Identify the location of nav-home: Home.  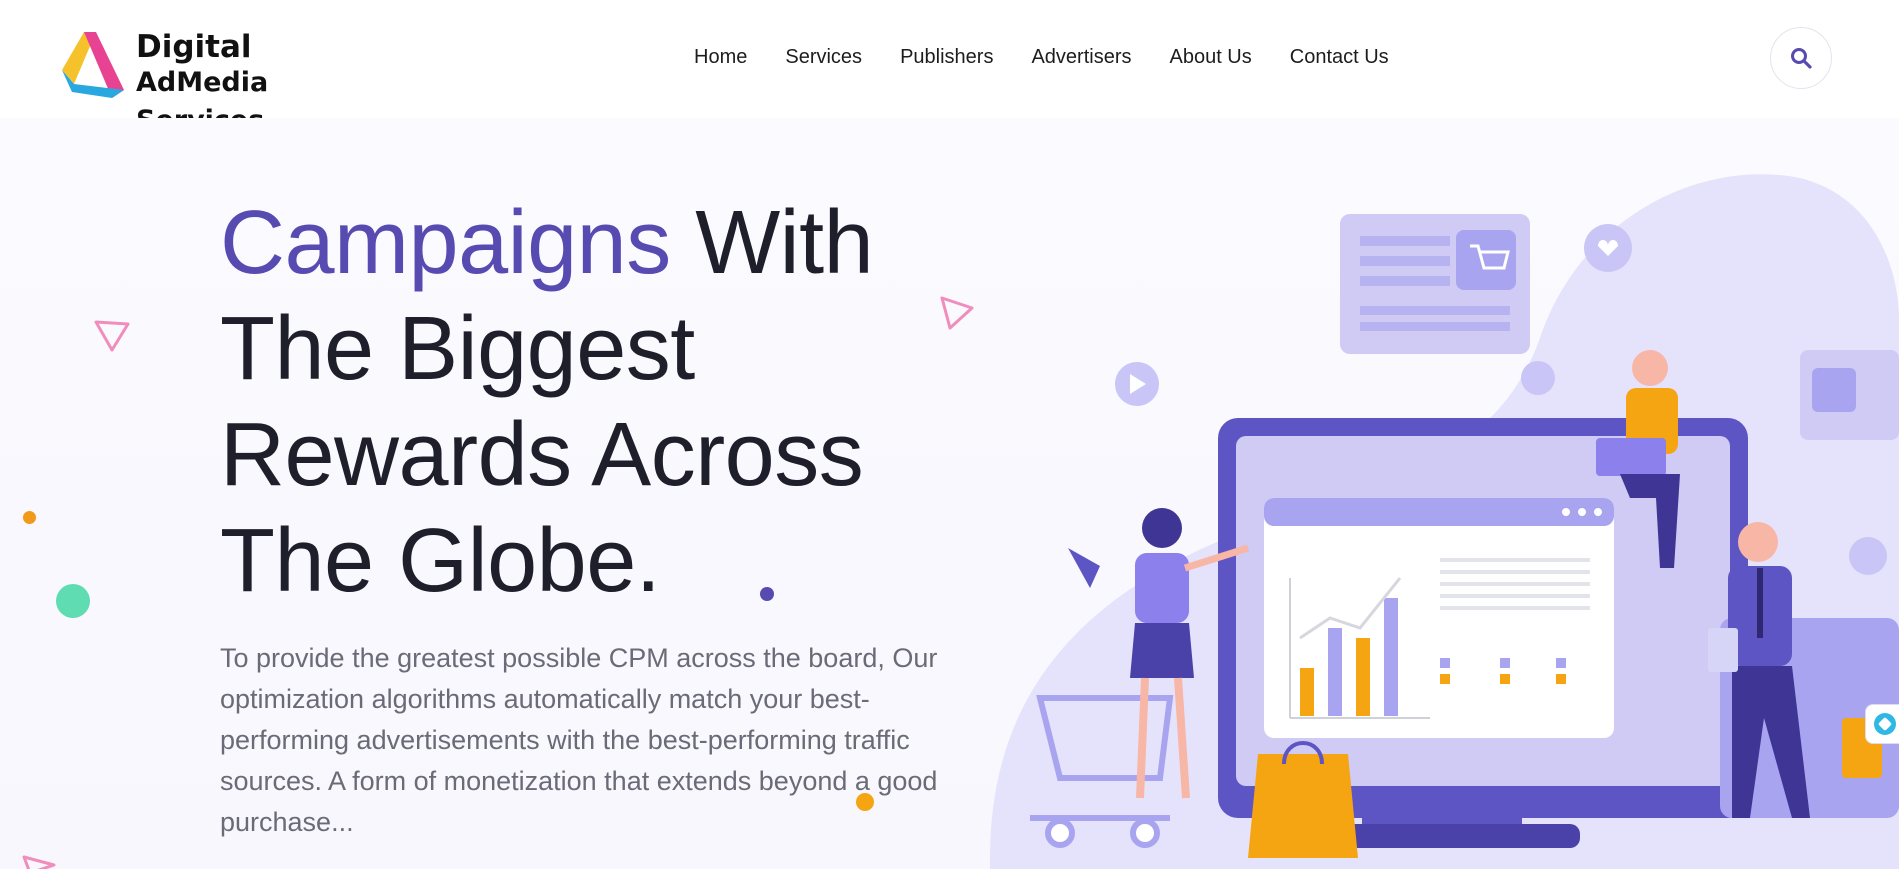
(720, 57).